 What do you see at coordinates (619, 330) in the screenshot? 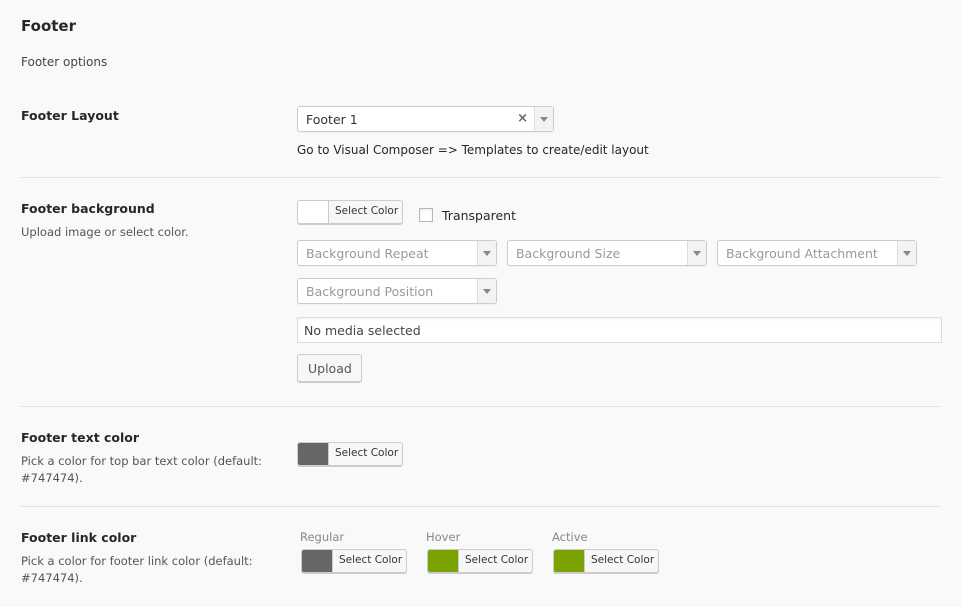
I see `media-url-input: No media selected` at bounding box center [619, 330].